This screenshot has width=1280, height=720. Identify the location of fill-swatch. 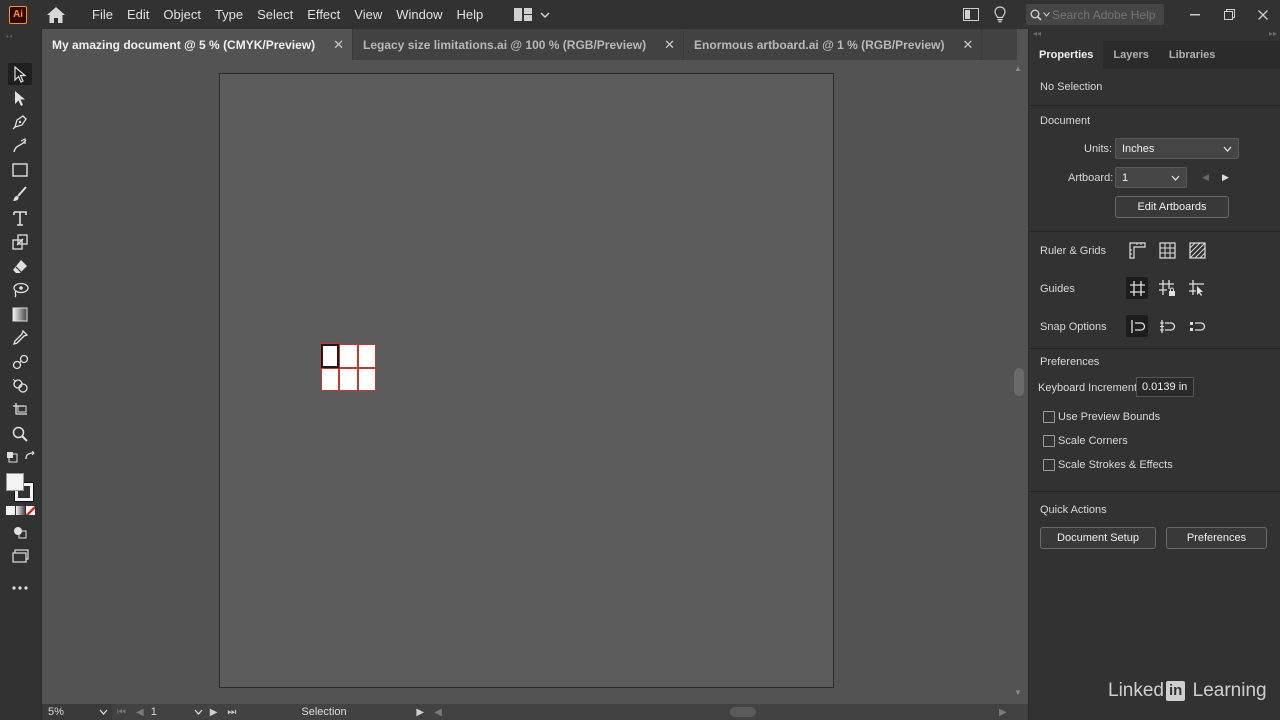
(15, 482).